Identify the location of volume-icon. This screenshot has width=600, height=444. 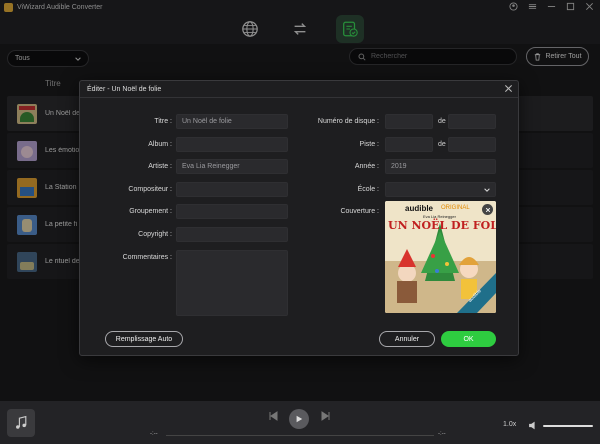
(533, 425).